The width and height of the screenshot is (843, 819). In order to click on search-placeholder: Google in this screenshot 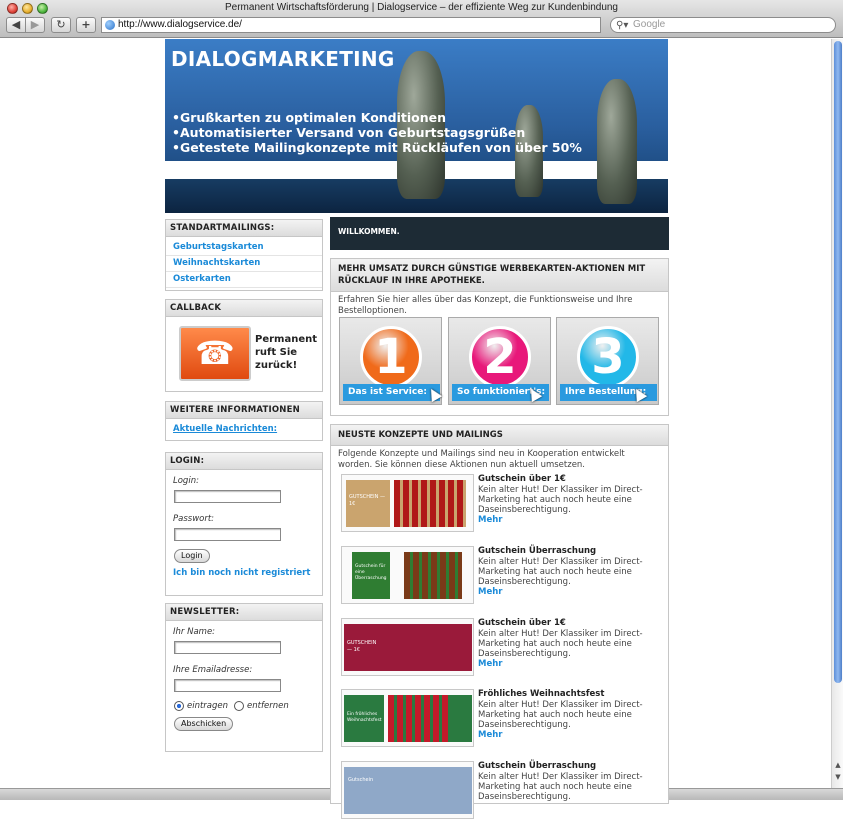, I will do `click(649, 24)`.